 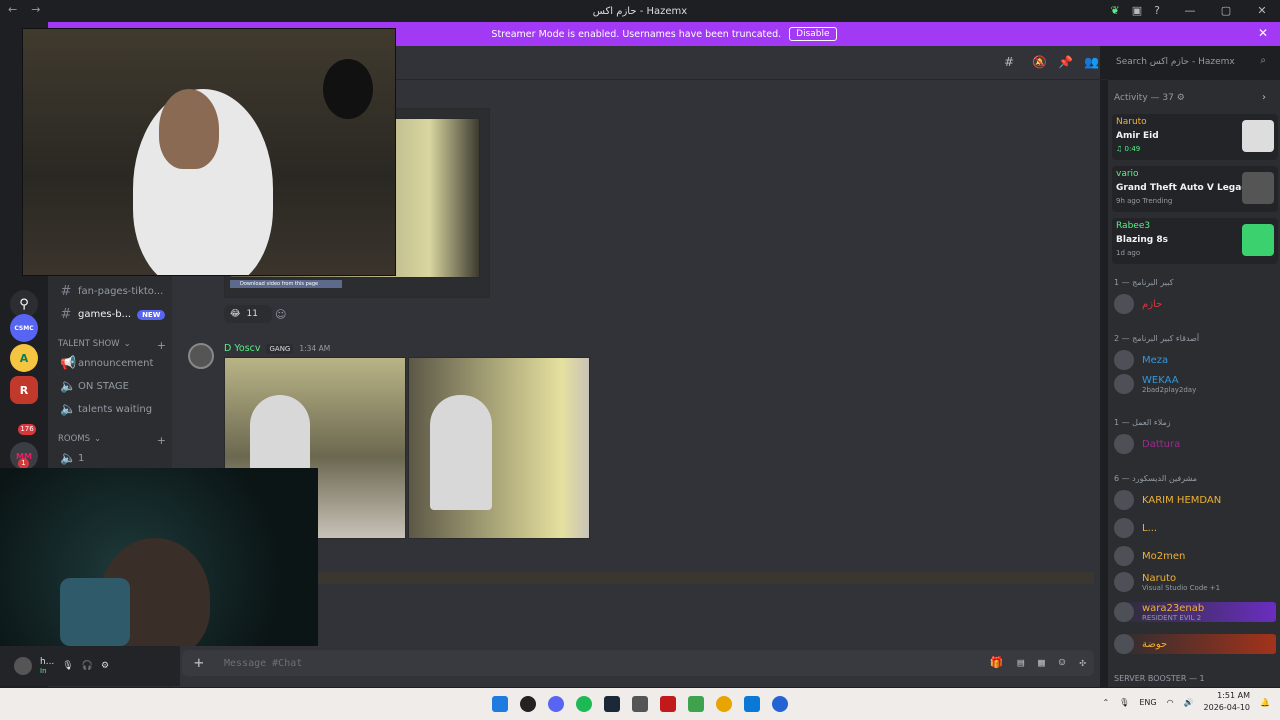 I want to click on activity-status: ♫ 0:49, so click(x=1128, y=149).